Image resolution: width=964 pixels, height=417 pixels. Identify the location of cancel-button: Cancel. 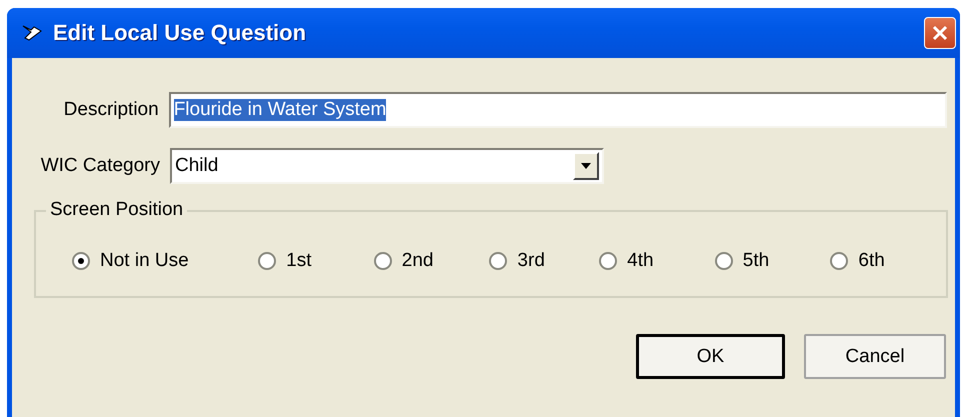
(875, 356).